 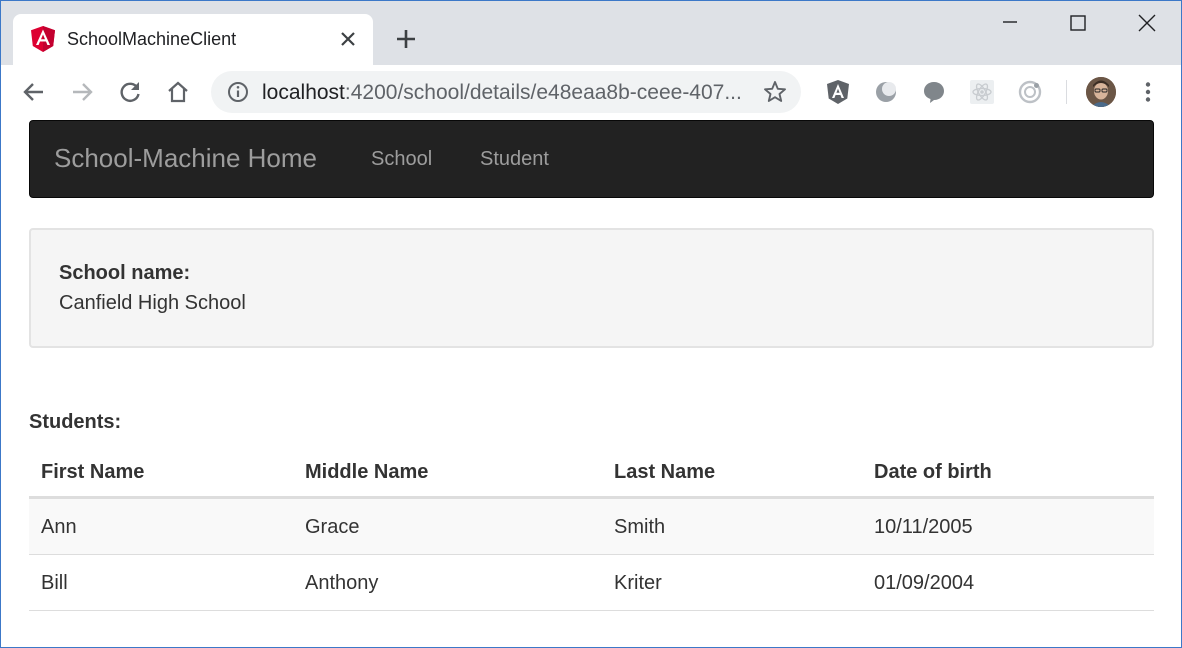 What do you see at coordinates (348, 39) in the screenshot?
I see `close-icon` at bounding box center [348, 39].